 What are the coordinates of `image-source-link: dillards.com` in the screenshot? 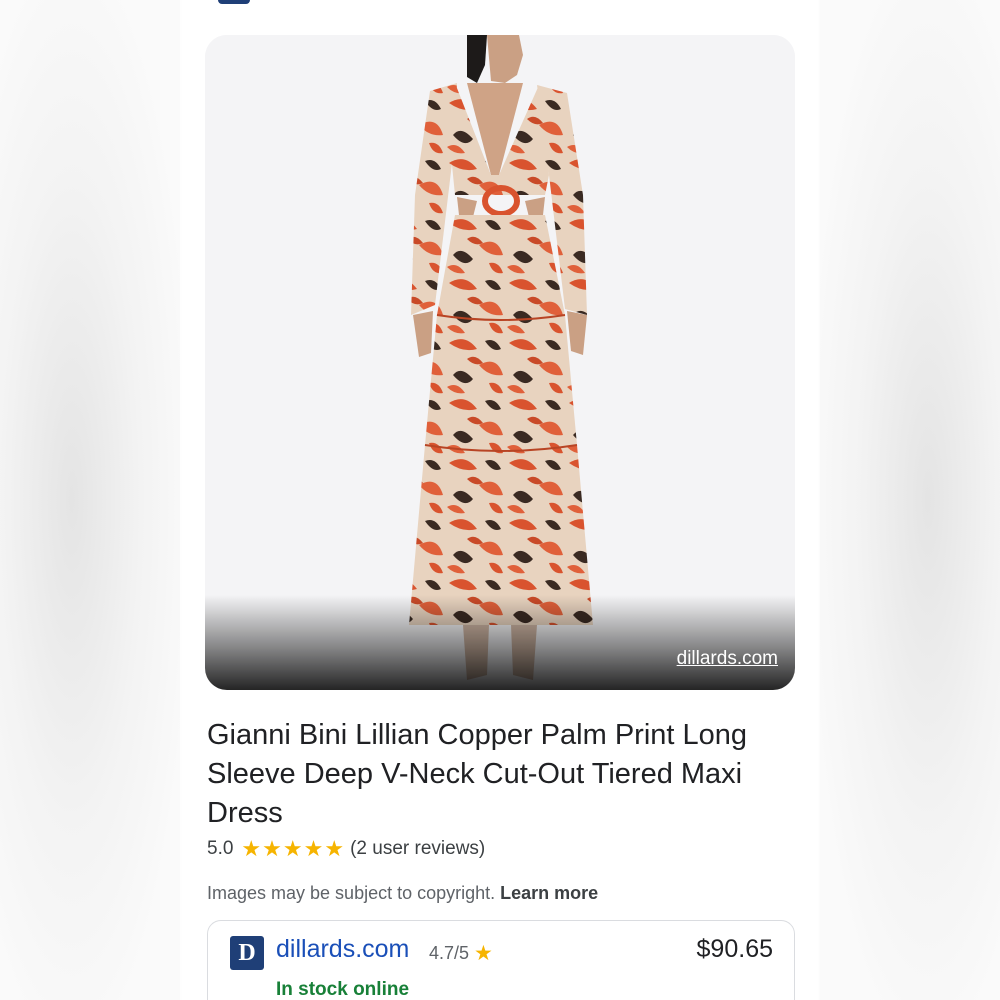 It's located at (727, 659).